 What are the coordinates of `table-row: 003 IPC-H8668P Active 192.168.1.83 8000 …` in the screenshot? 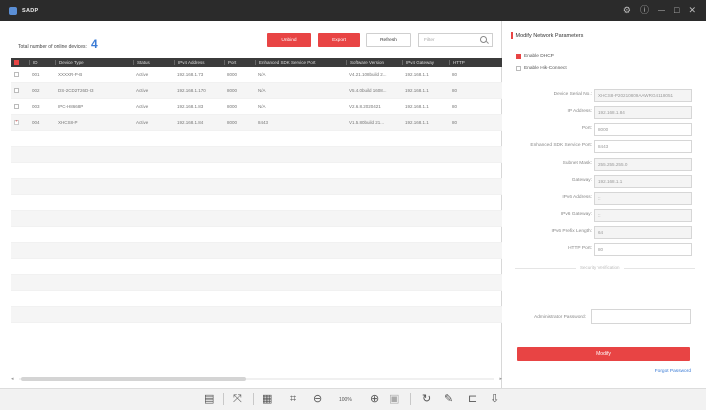 It's located at (256, 107).